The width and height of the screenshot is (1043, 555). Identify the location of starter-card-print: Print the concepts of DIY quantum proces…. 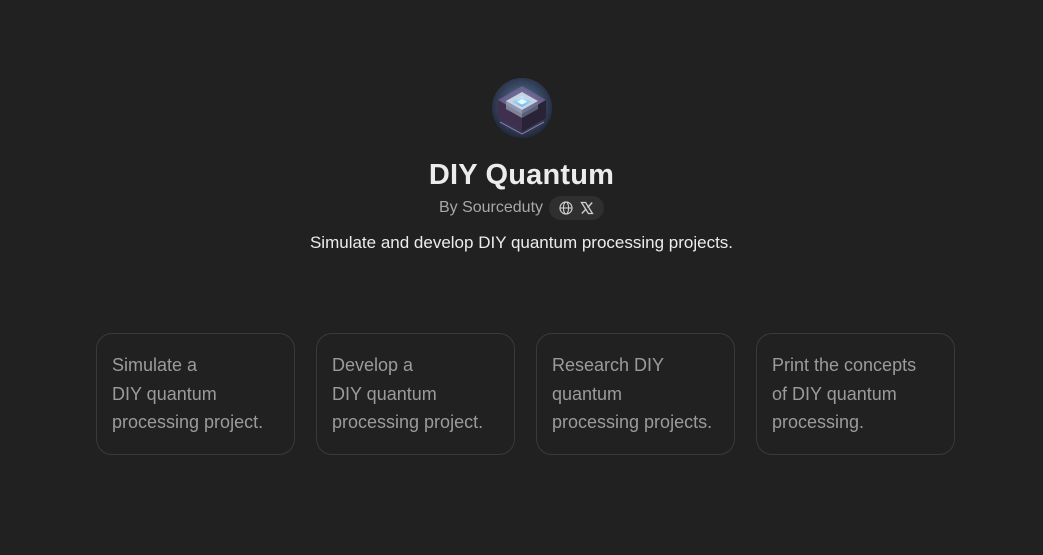
(855, 394).